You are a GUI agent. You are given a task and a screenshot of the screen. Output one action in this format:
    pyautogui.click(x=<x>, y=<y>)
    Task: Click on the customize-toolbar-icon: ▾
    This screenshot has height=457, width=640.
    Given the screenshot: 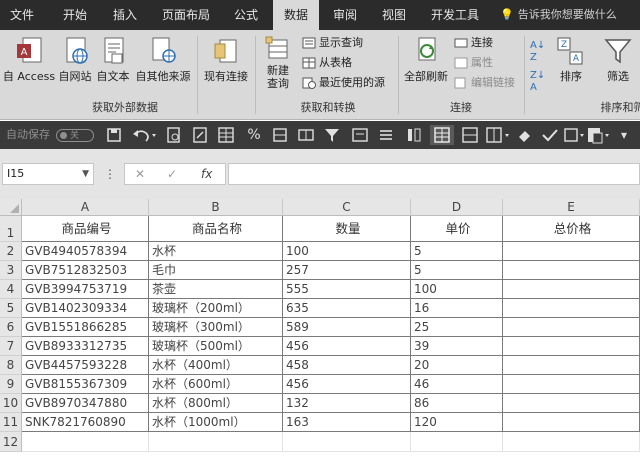 What is the action you would take?
    pyautogui.click(x=624, y=135)
    